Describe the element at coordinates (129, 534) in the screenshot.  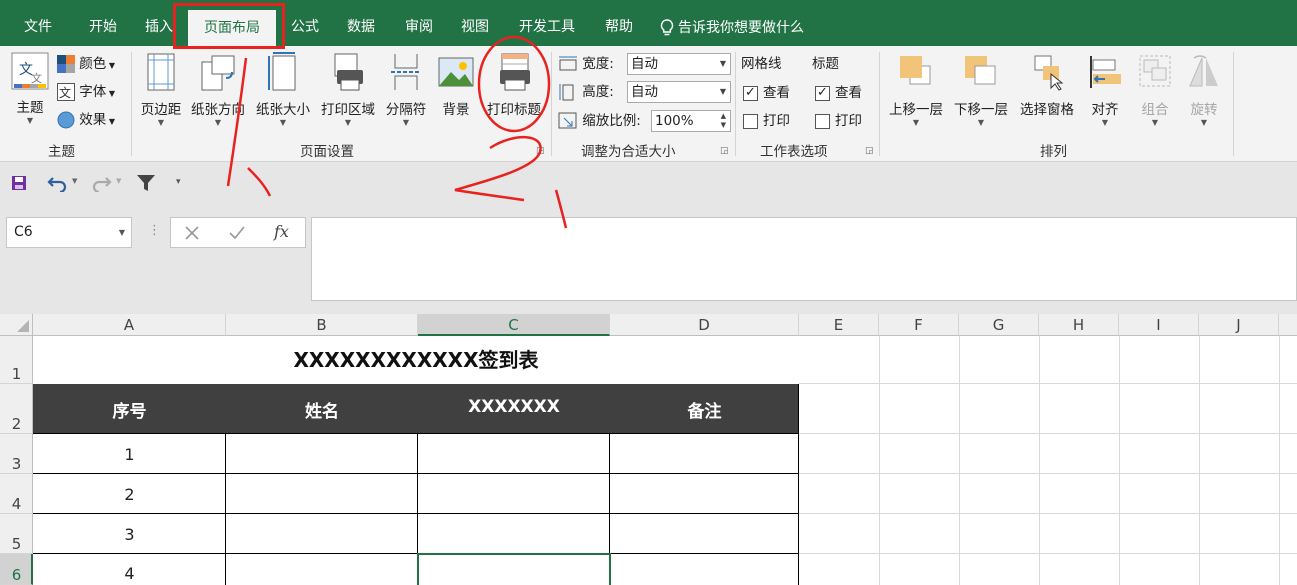
I see `table-row-serial: 3` at that location.